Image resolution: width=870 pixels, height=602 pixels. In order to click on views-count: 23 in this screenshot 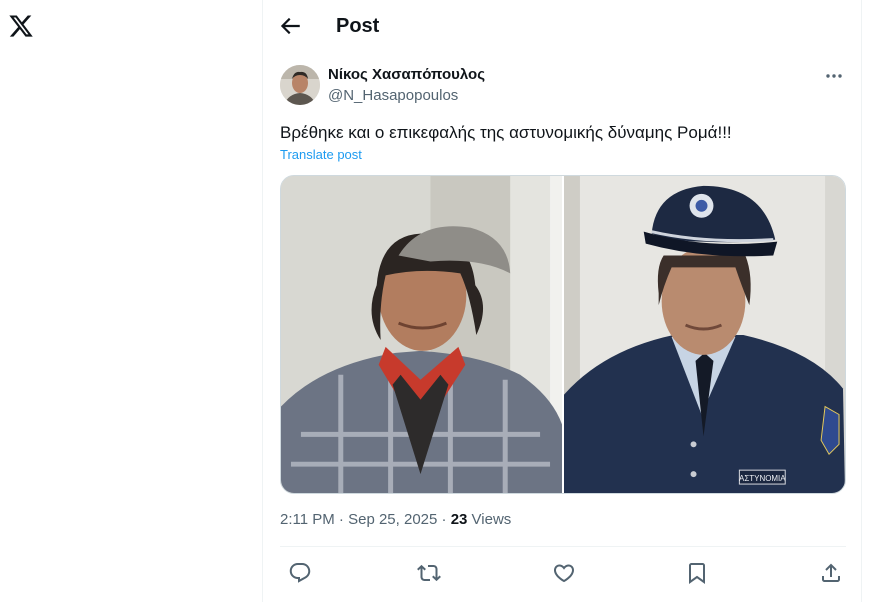, I will do `click(459, 519)`.